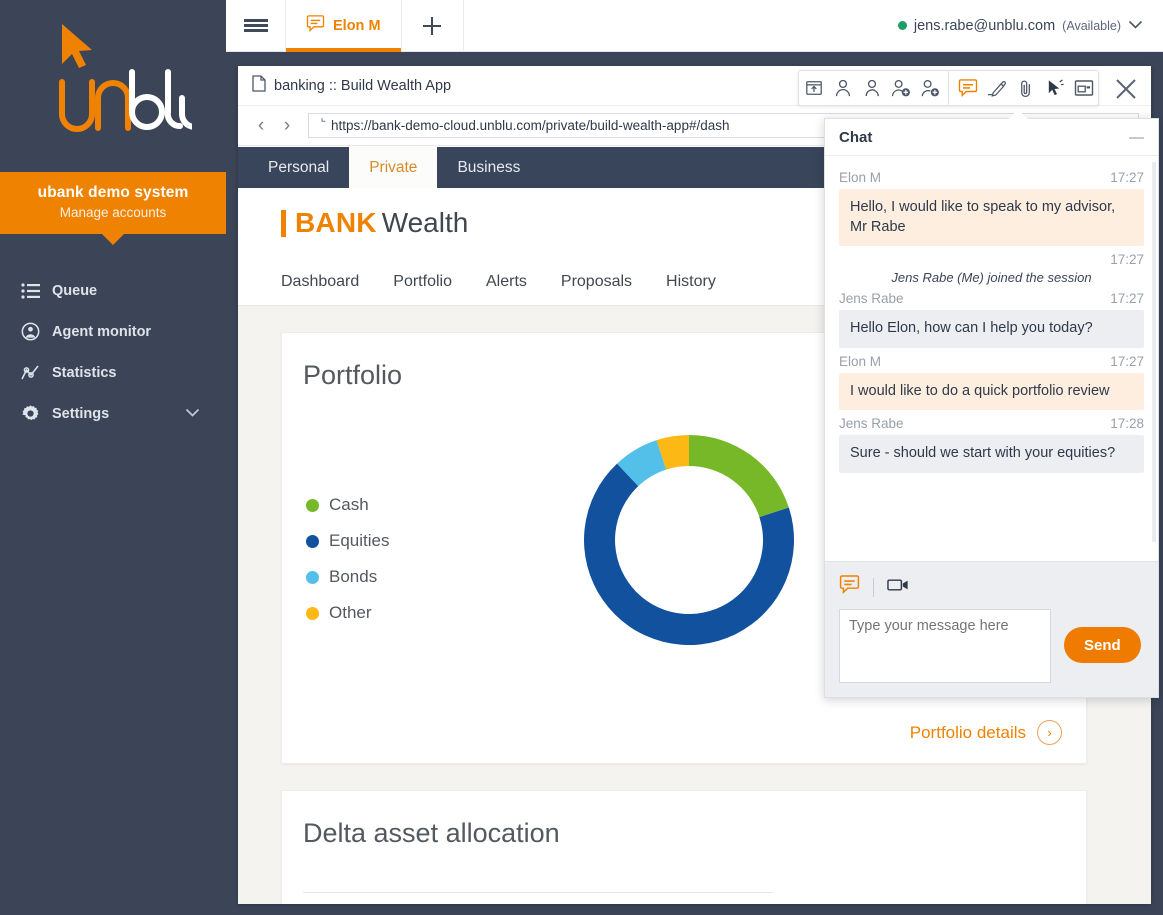 The image size is (1163, 915). What do you see at coordinates (1126, 89) in the screenshot?
I see `close-icon` at bounding box center [1126, 89].